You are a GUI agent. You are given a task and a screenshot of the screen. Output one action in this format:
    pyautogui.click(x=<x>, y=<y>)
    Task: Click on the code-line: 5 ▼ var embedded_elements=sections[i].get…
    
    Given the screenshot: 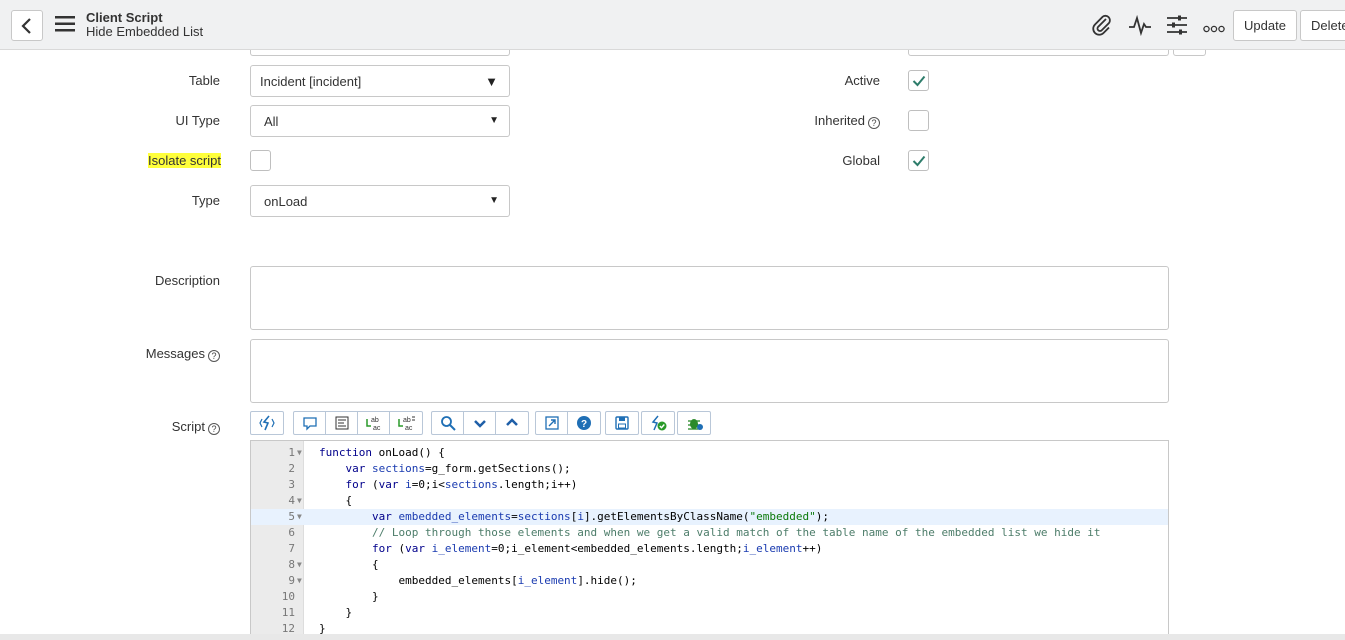 What is the action you would take?
    pyautogui.click(x=709, y=517)
    